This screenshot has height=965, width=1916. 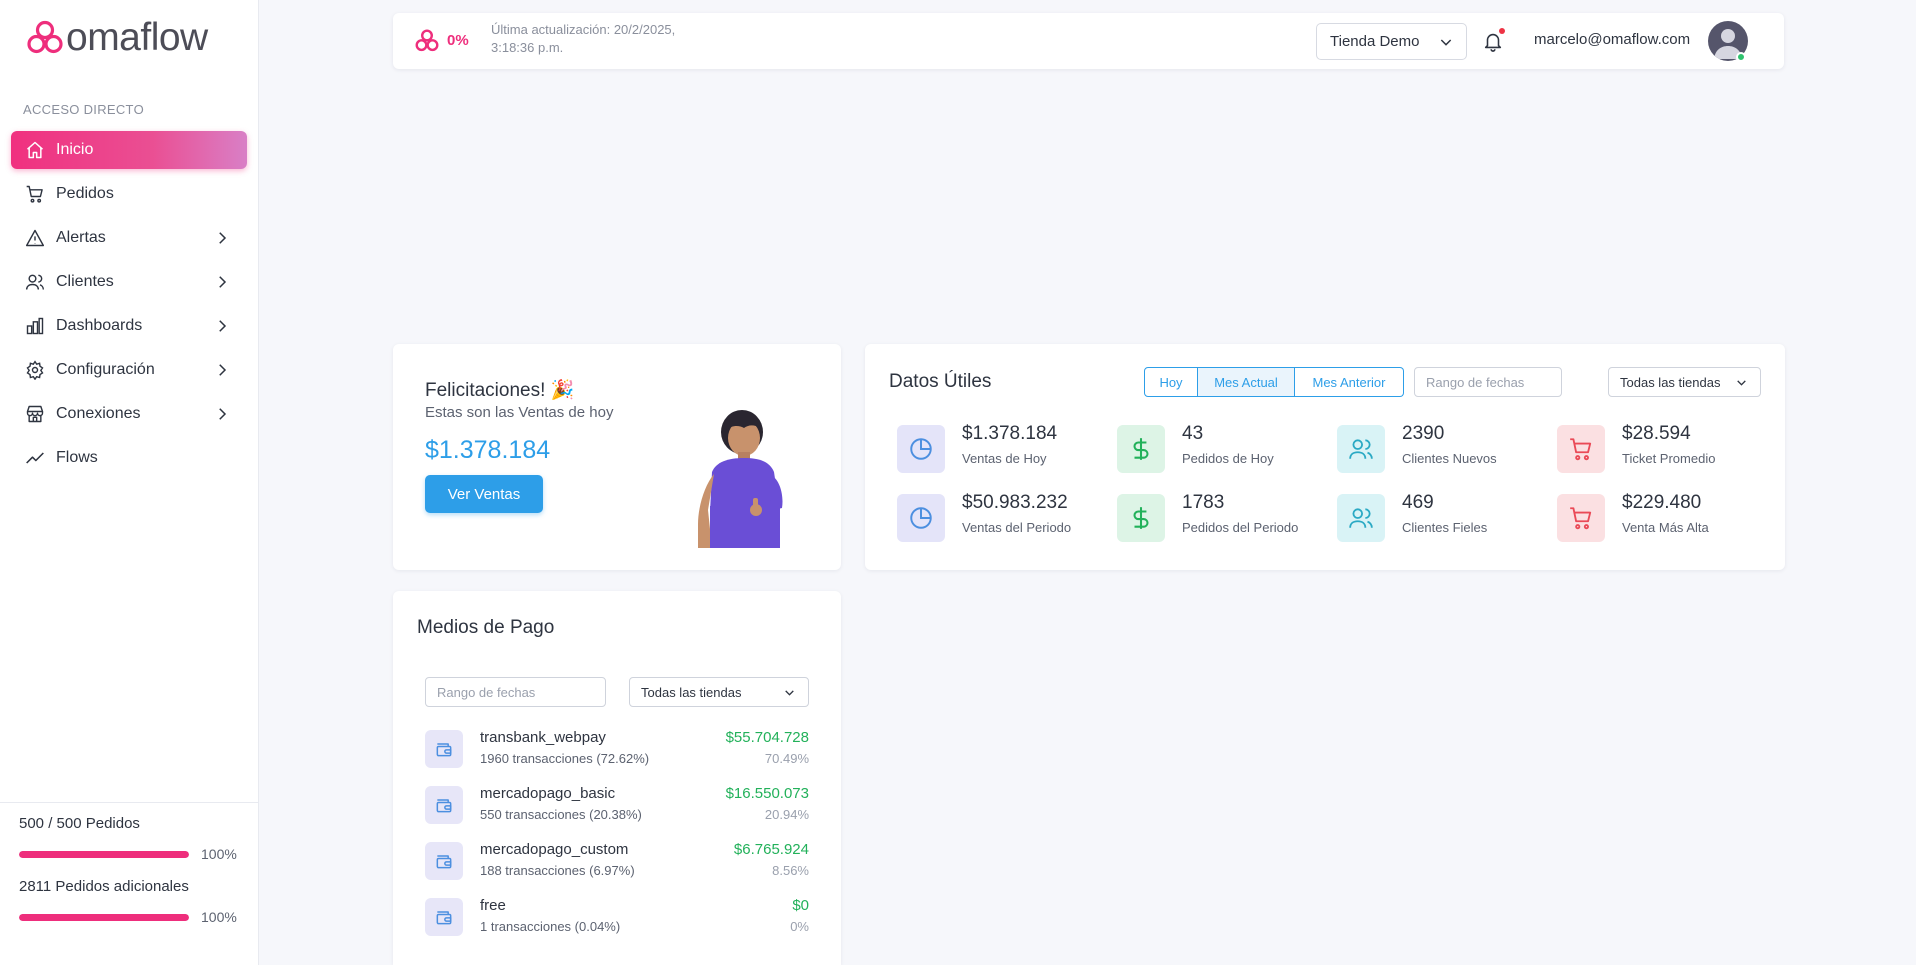 I want to click on payment-name: mercadopago_custom, so click(x=554, y=849).